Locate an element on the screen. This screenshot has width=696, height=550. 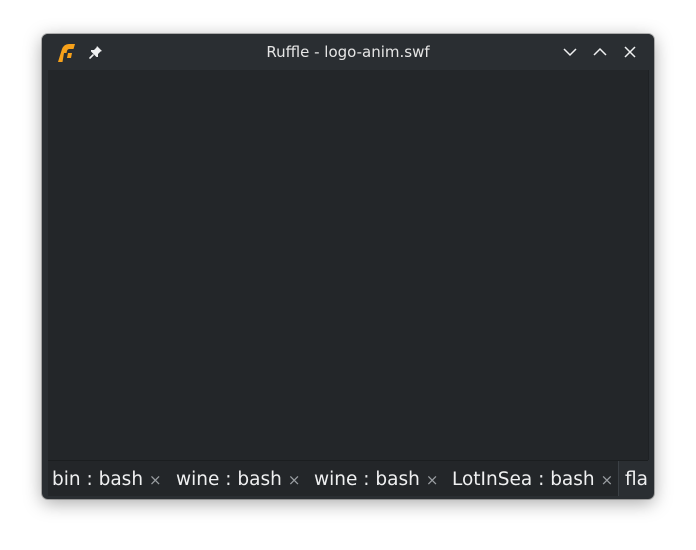
close-icon is located at coordinates (630, 52).